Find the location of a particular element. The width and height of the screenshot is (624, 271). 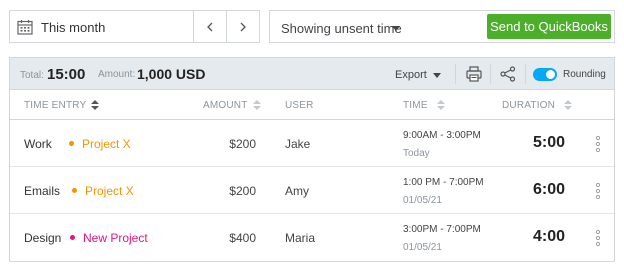

calendar-icon is located at coordinates (25, 27).